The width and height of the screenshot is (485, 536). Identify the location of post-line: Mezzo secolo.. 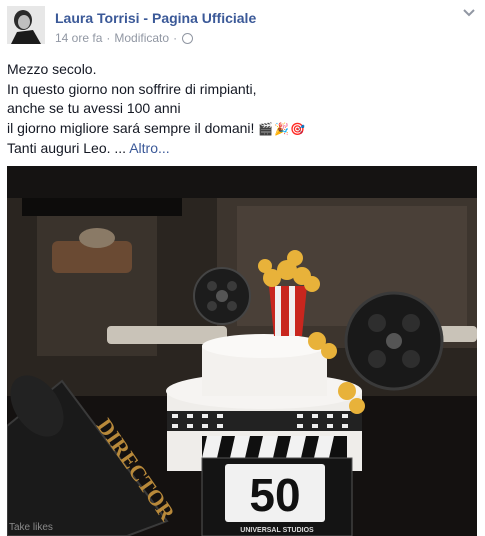
(52, 69).